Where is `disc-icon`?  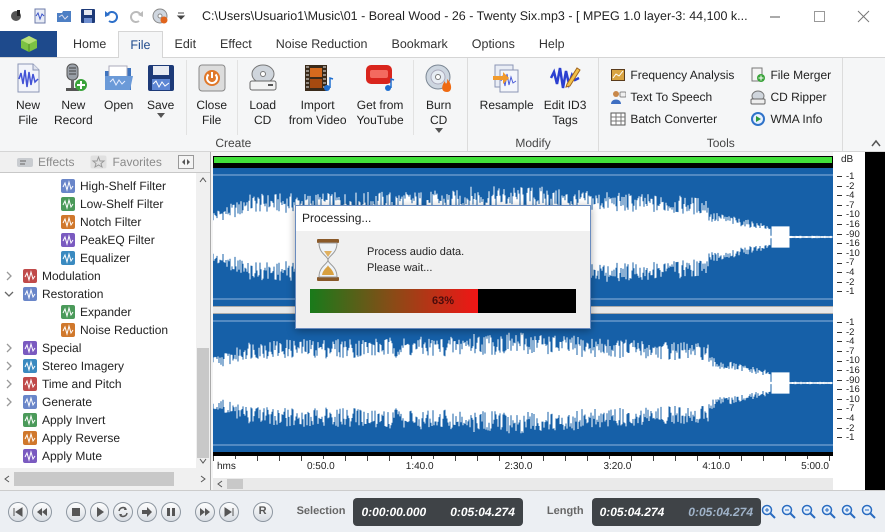 disc-icon is located at coordinates (160, 16).